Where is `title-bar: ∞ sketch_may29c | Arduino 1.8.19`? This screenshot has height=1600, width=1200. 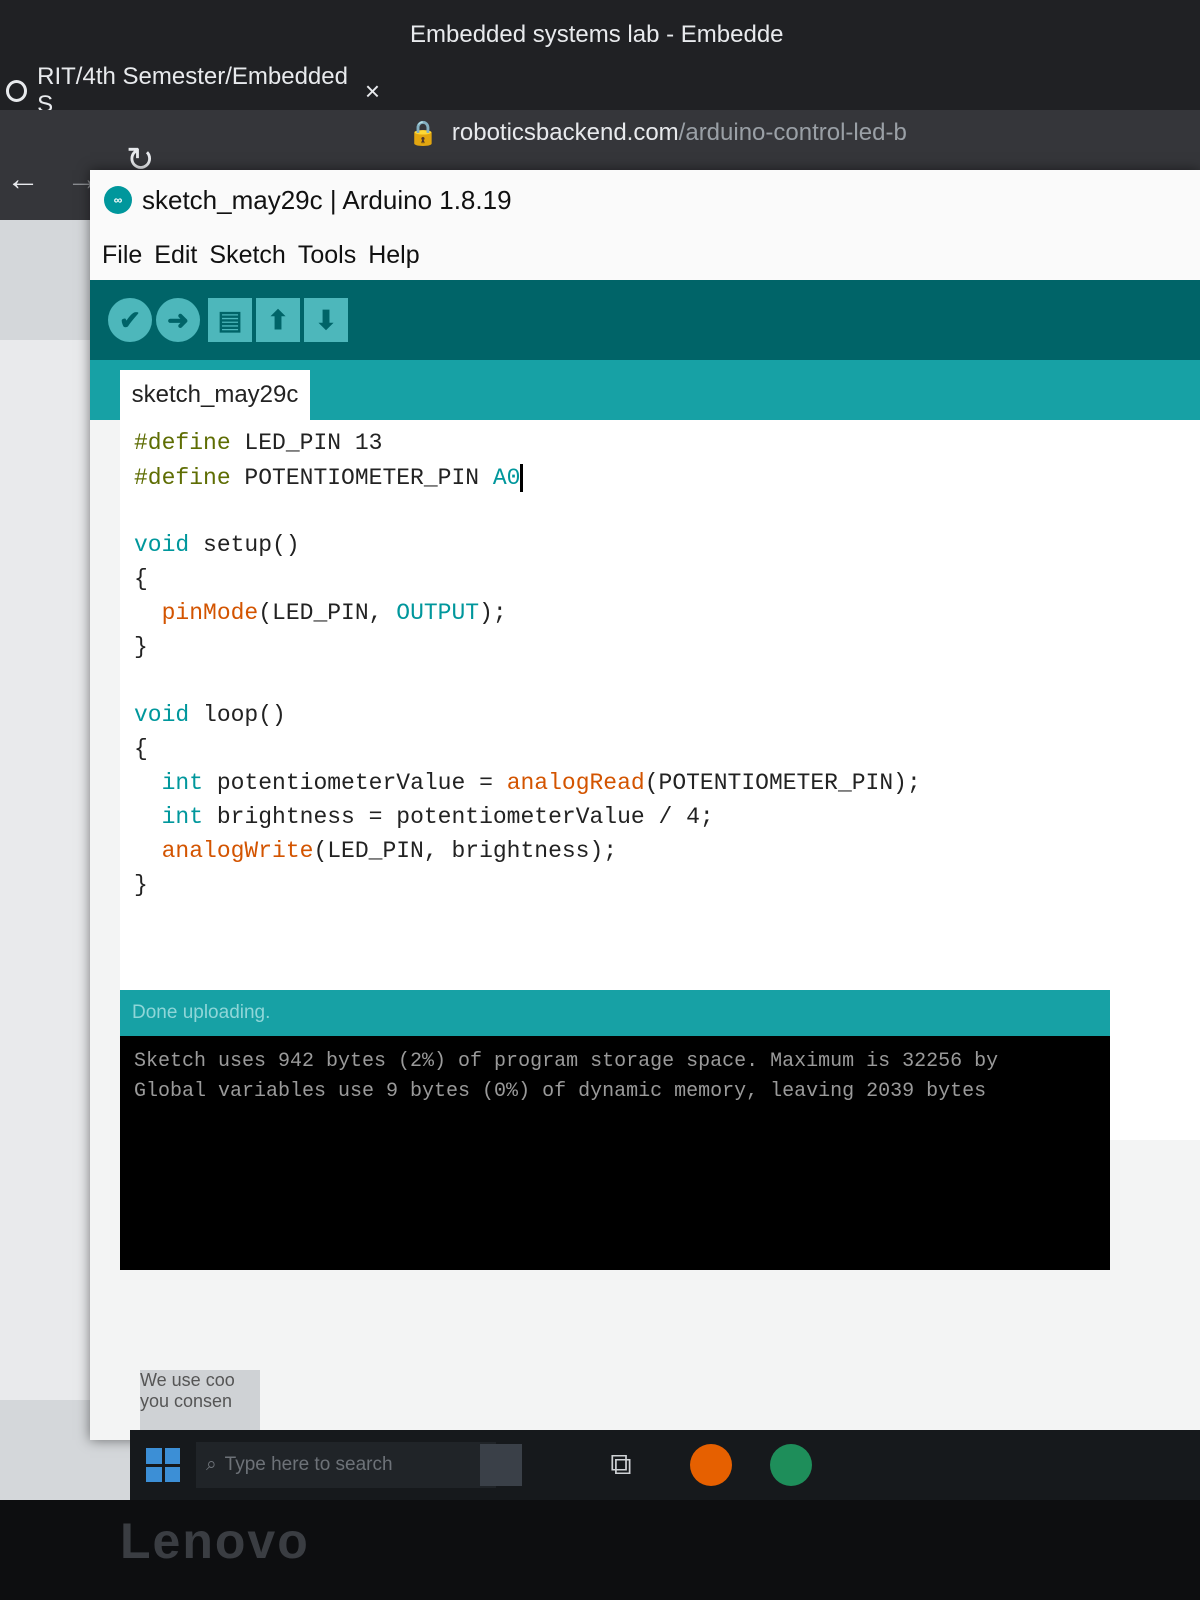 title-bar: ∞ sketch_may29c | Arduino 1.8.19 is located at coordinates (645, 200).